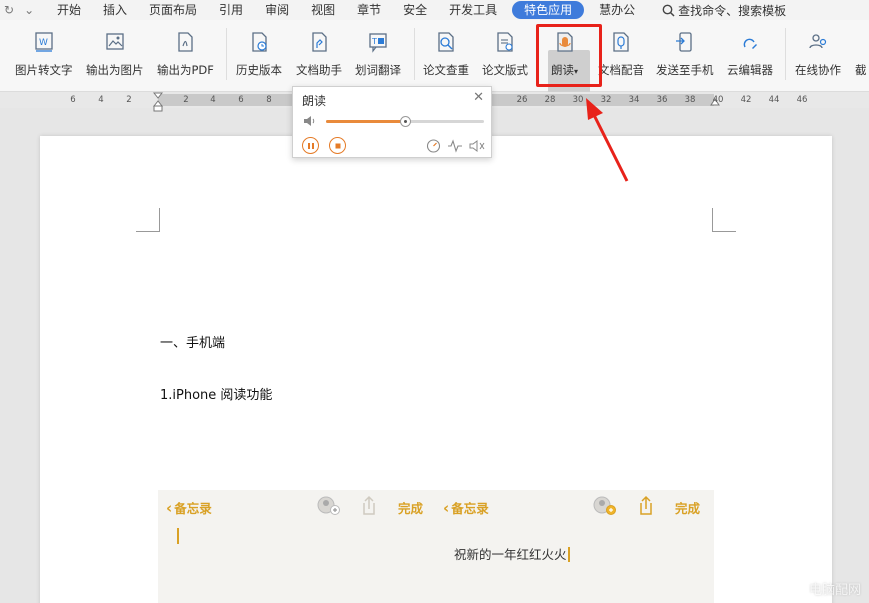  What do you see at coordinates (750, 42) in the screenshot?
I see `cloud-editor-icon` at bounding box center [750, 42].